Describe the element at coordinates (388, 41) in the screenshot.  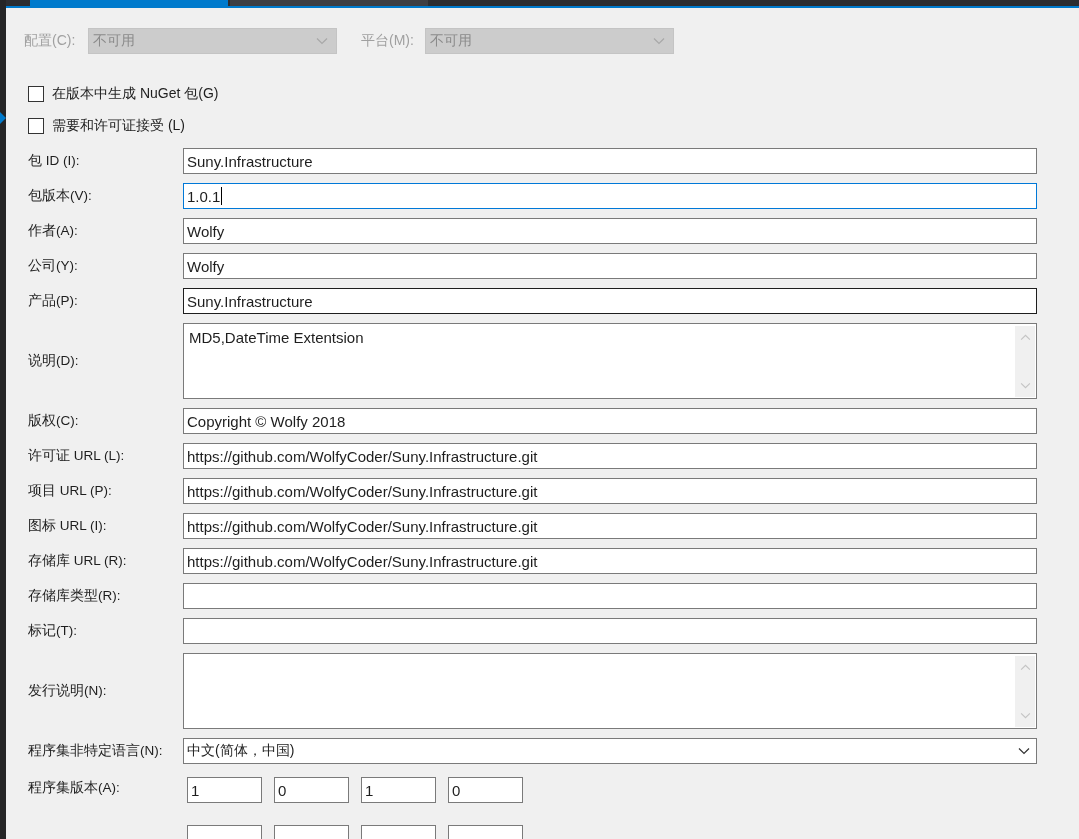
I see `config-label: 平台(M):` at that location.